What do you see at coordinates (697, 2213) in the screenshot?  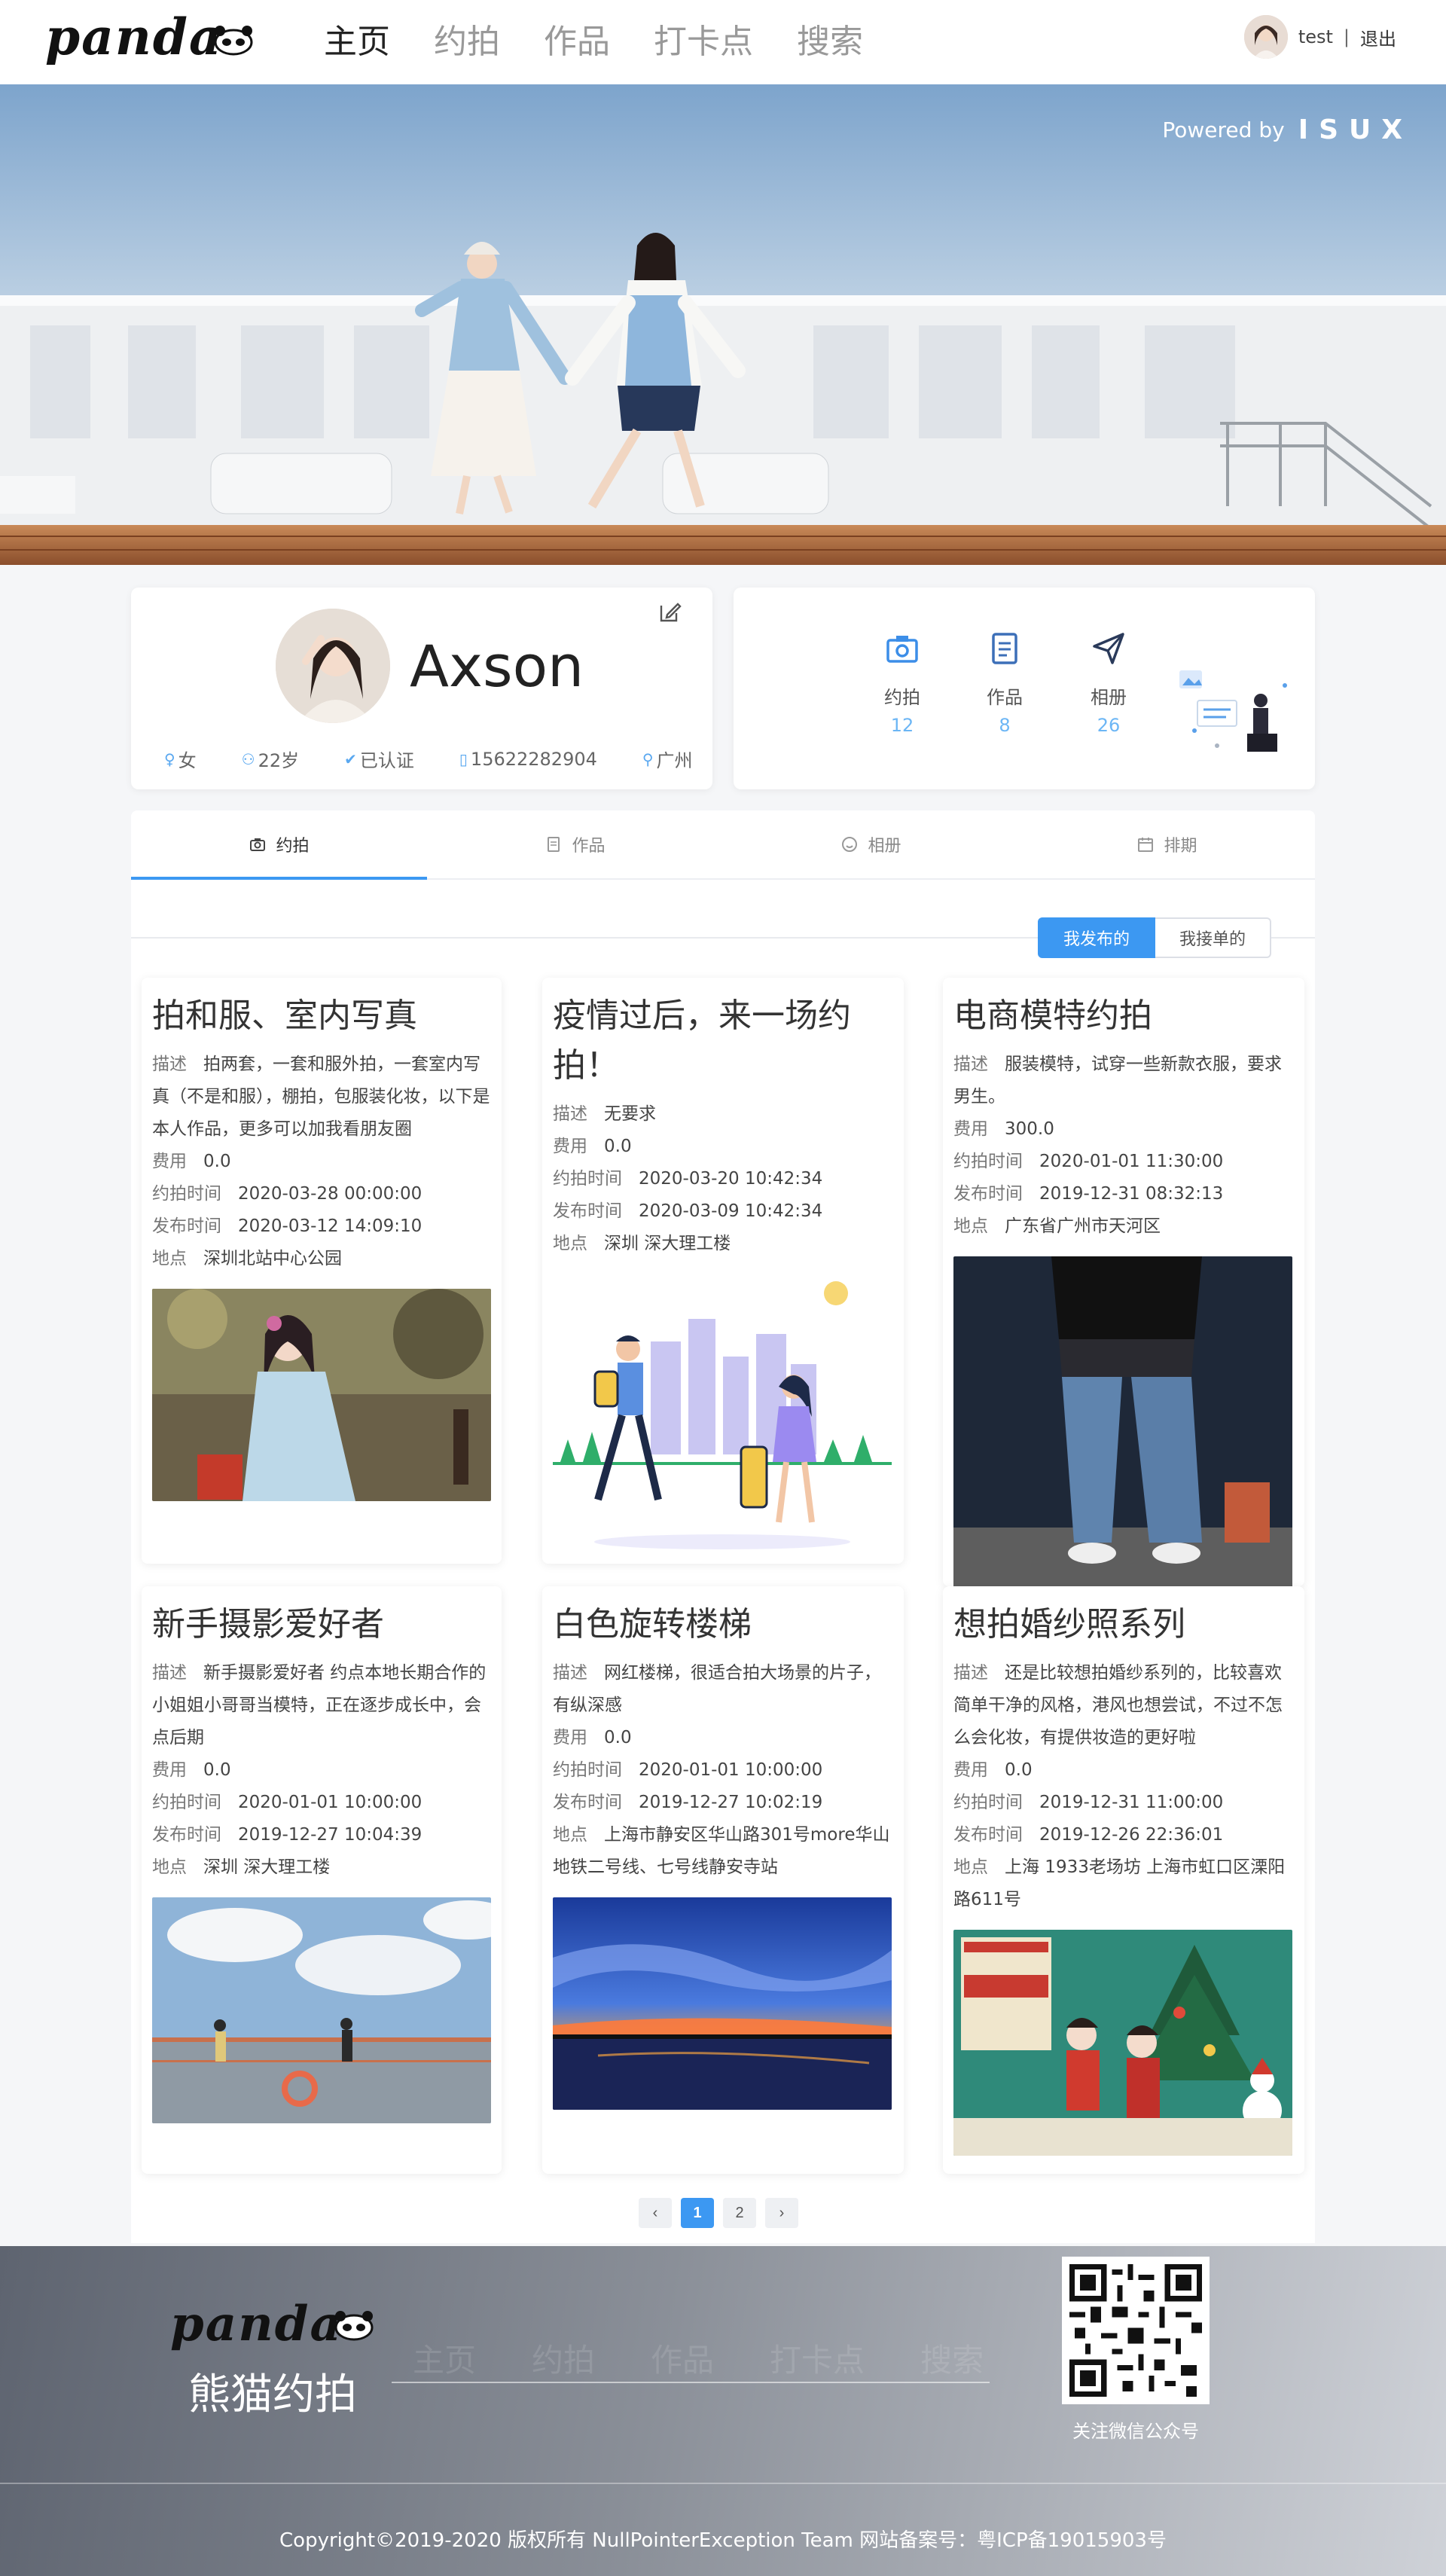 I see `page-button-1: 1` at bounding box center [697, 2213].